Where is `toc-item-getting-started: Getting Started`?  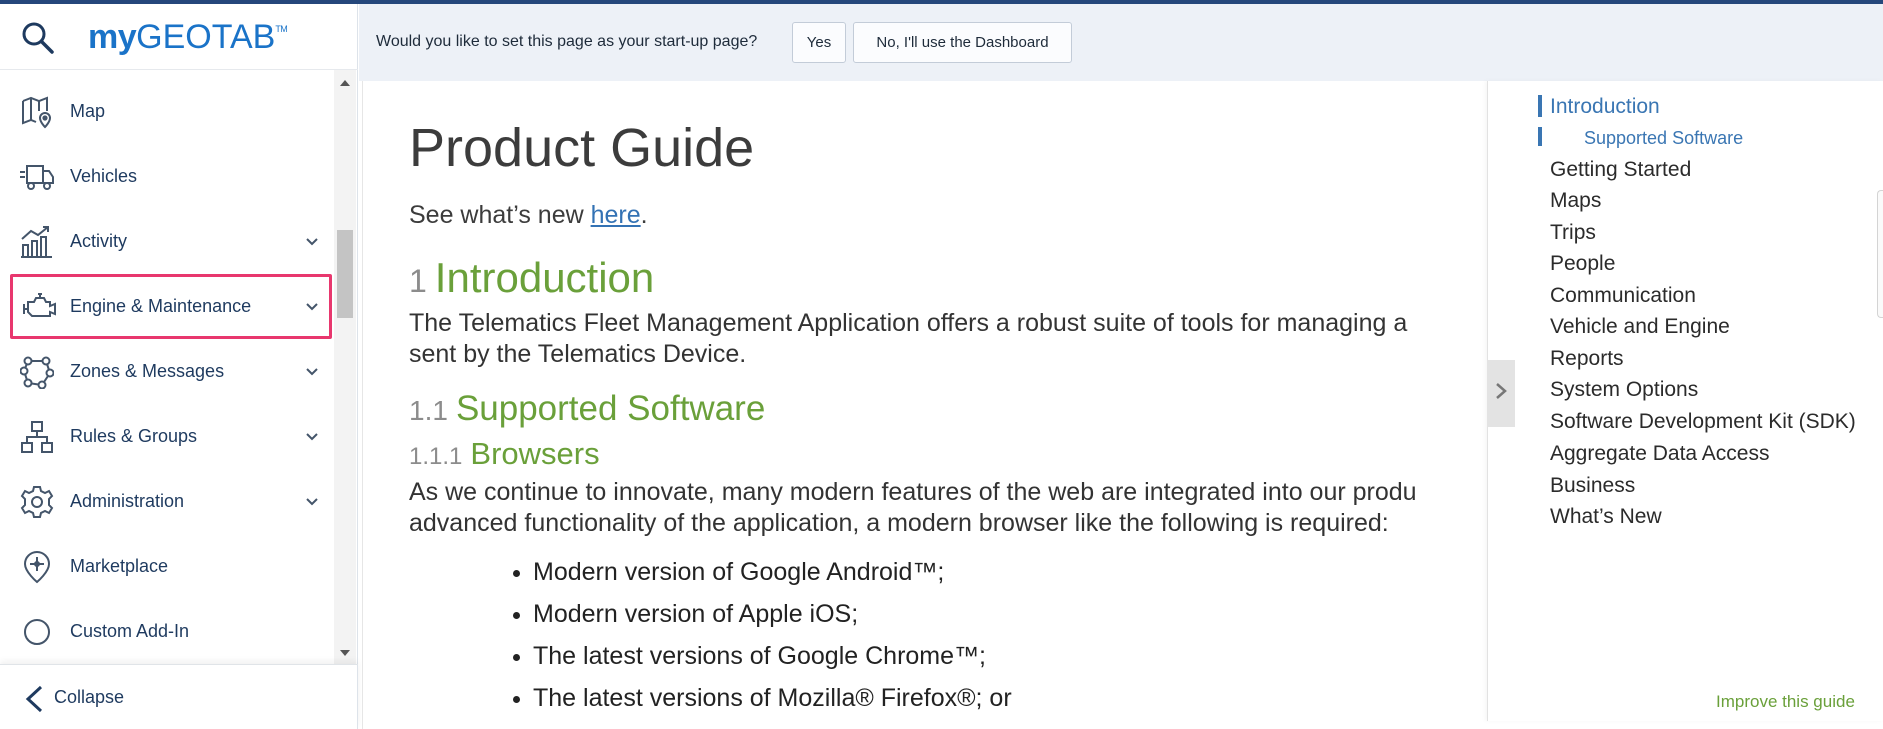 toc-item-getting-started: Getting Started is located at coordinates (1620, 170).